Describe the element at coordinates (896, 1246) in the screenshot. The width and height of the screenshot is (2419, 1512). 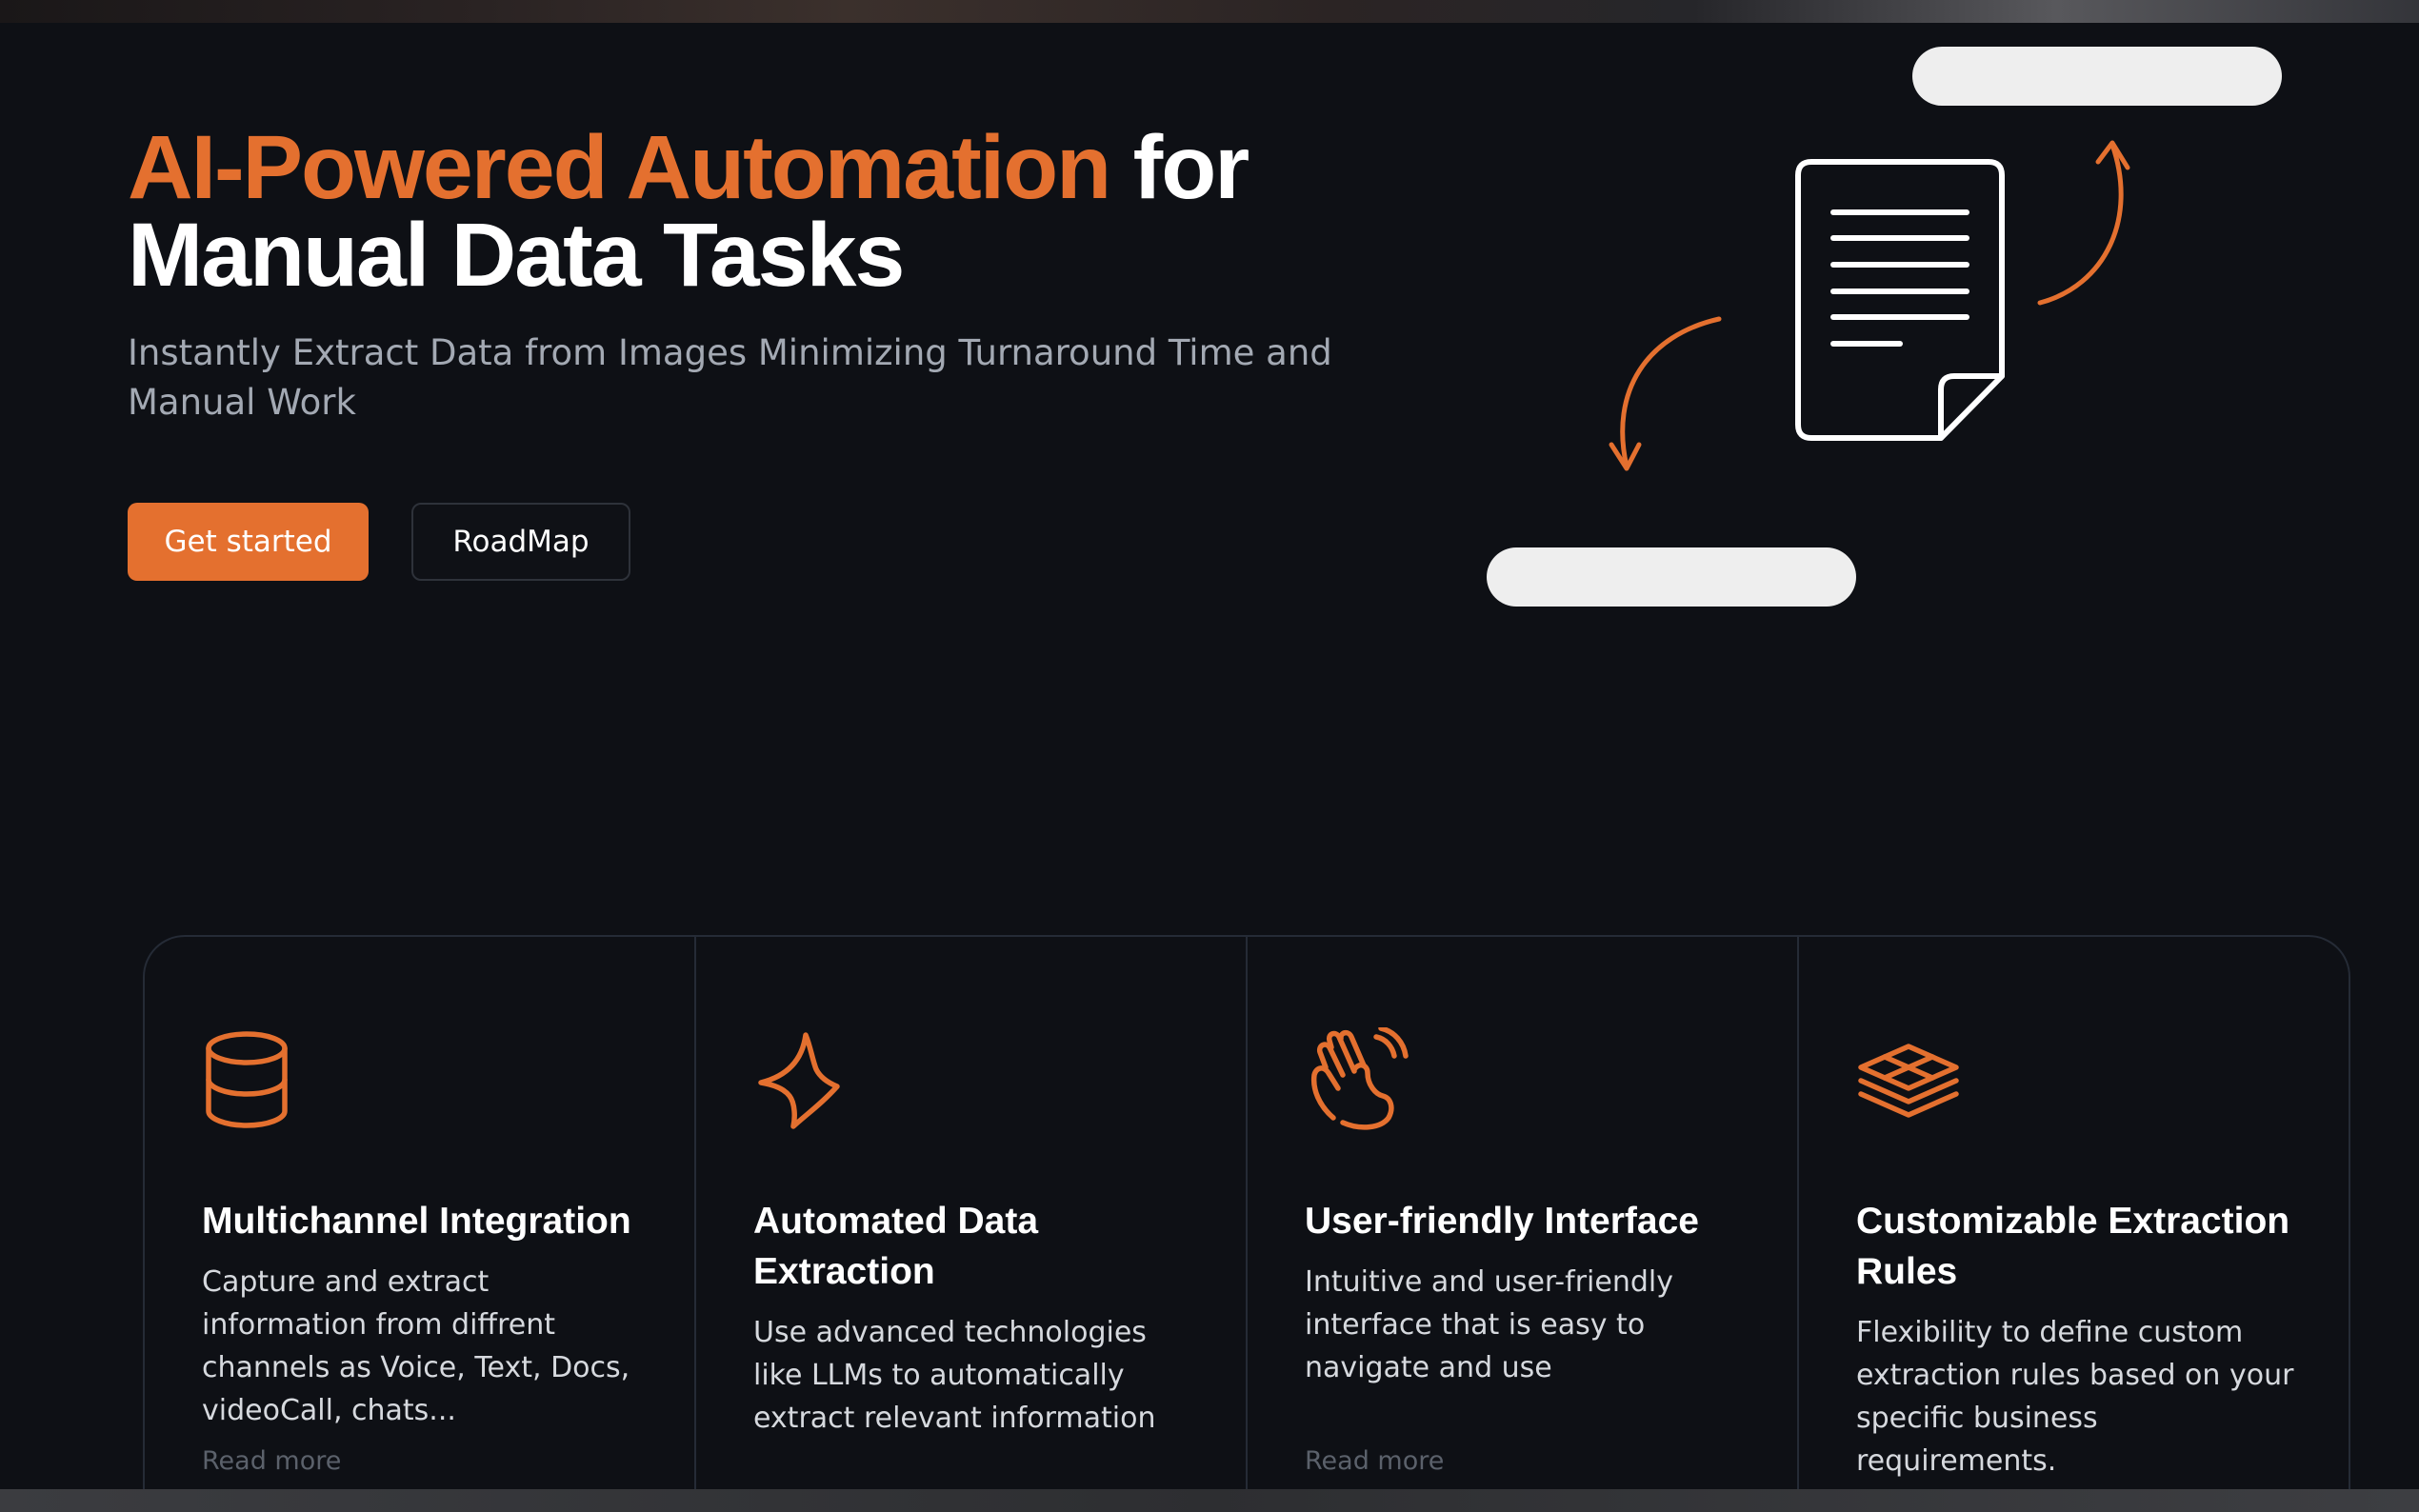
I see `feature-title: Automated Data Extraction` at that location.